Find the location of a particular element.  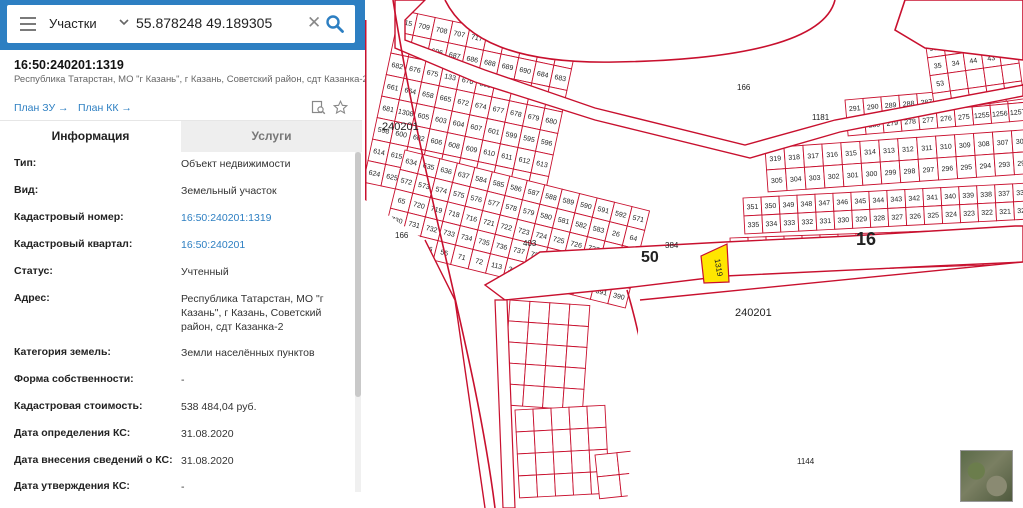

parcel-label: 341 is located at coordinates (932, 198).